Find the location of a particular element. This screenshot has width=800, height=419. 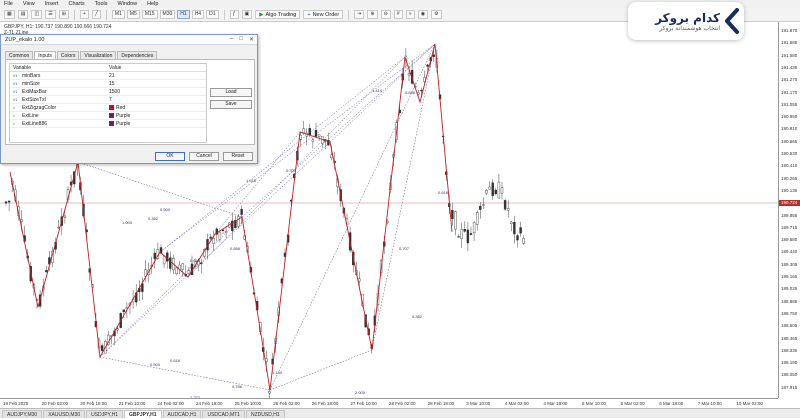

value-cell: 7 is located at coordinates (156, 99).